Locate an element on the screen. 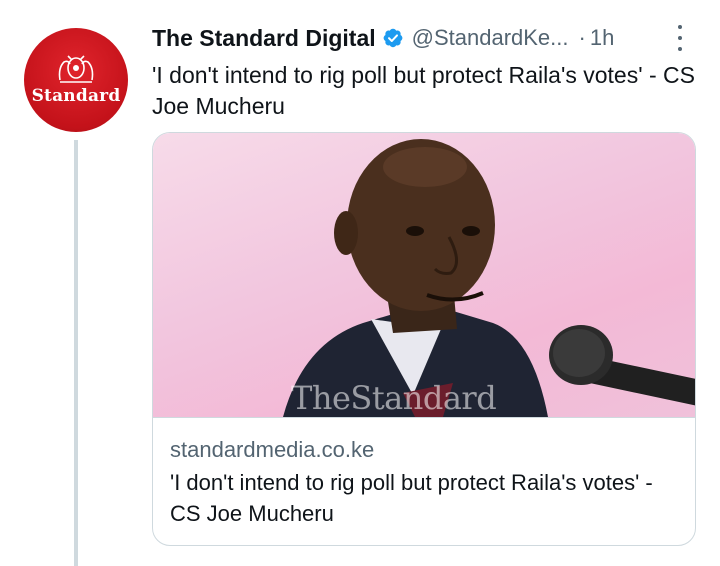 This screenshot has height=566, width=720. more-options-icon is located at coordinates (680, 38).